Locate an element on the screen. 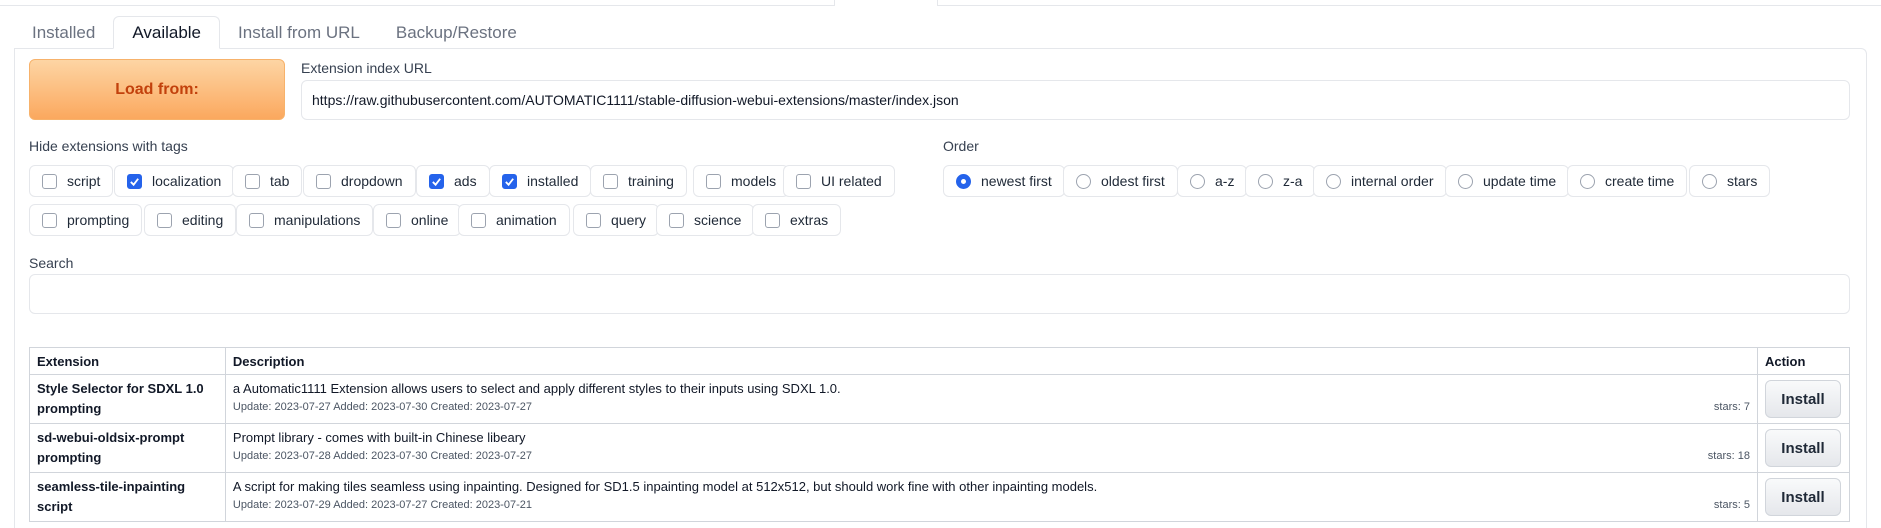 Image resolution: width=1881 pixels, height=528 pixels. radio-selected-icon is located at coordinates (963, 181).